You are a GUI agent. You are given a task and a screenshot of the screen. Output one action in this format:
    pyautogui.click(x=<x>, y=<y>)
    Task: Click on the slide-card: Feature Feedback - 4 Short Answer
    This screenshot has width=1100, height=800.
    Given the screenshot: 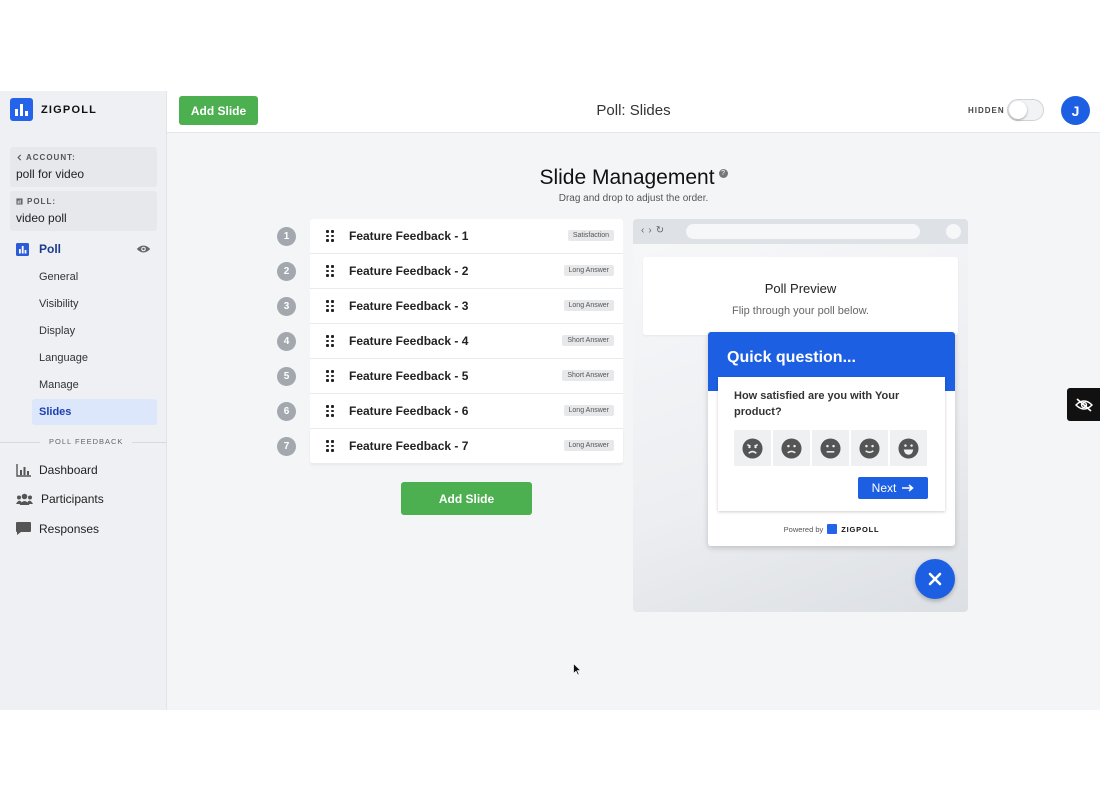 What is the action you would take?
    pyautogui.click(x=466, y=341)
    